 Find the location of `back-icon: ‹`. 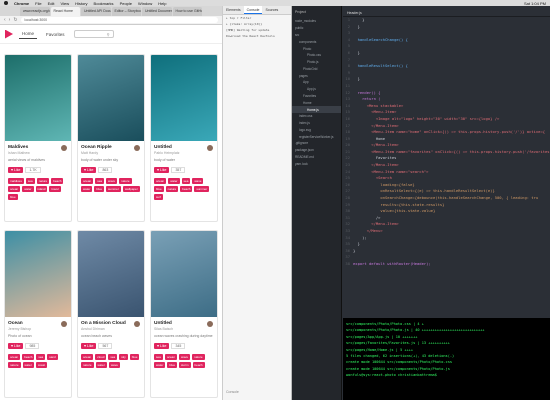

back-icon: ‹ is located at coordinates (5, 20).